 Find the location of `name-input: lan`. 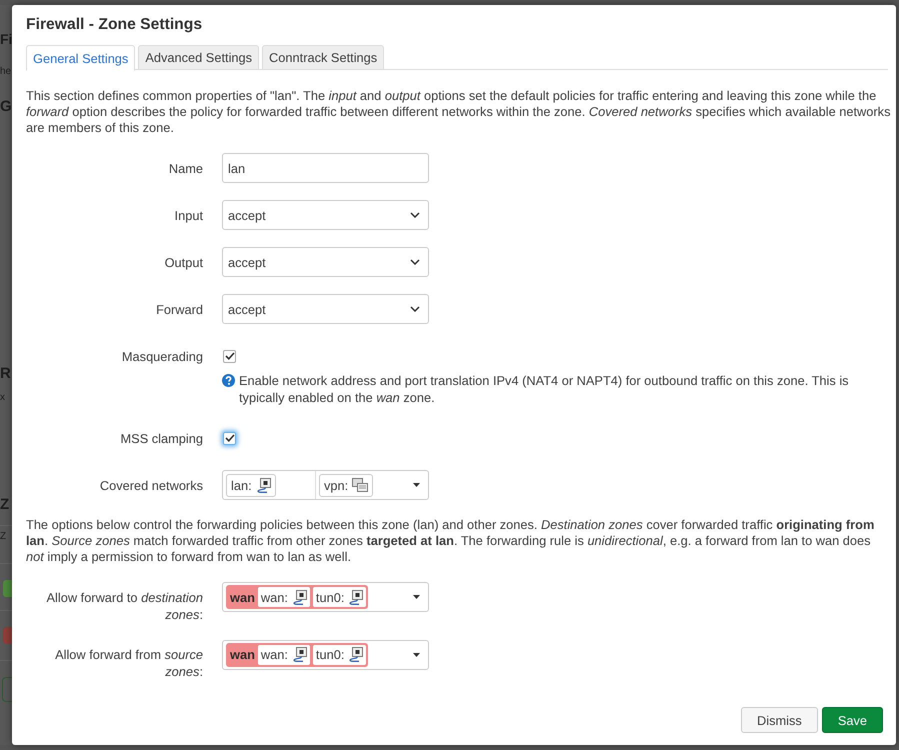

name-input: lan is located at coordinates (325, 168).